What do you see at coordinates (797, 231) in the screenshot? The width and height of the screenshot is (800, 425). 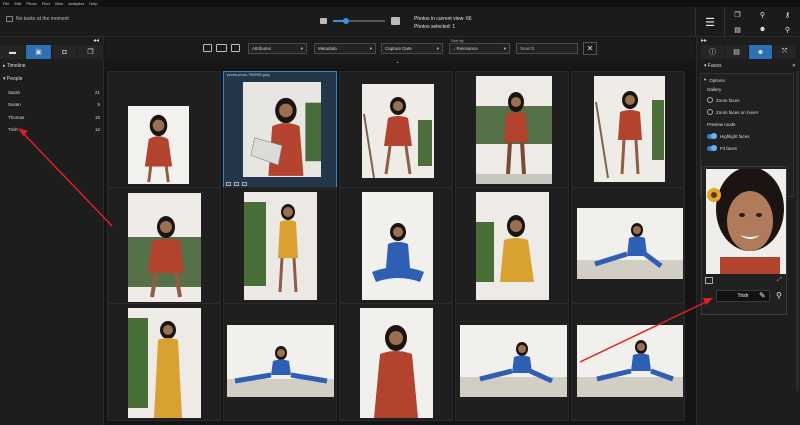 I see `right-panel-scrollbar` at bounding box center [797, 231].